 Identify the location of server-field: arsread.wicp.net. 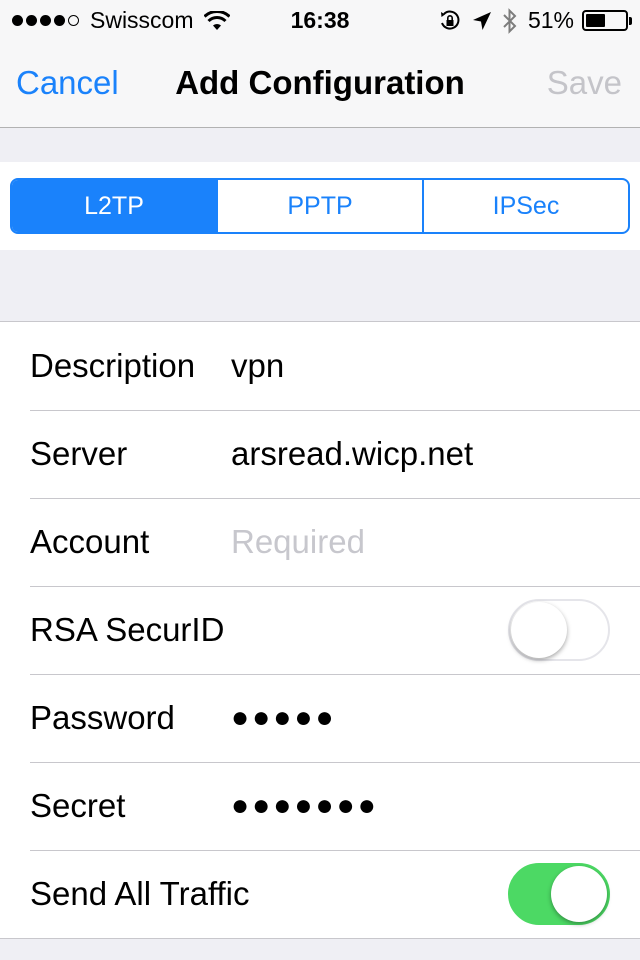
(352, 454).